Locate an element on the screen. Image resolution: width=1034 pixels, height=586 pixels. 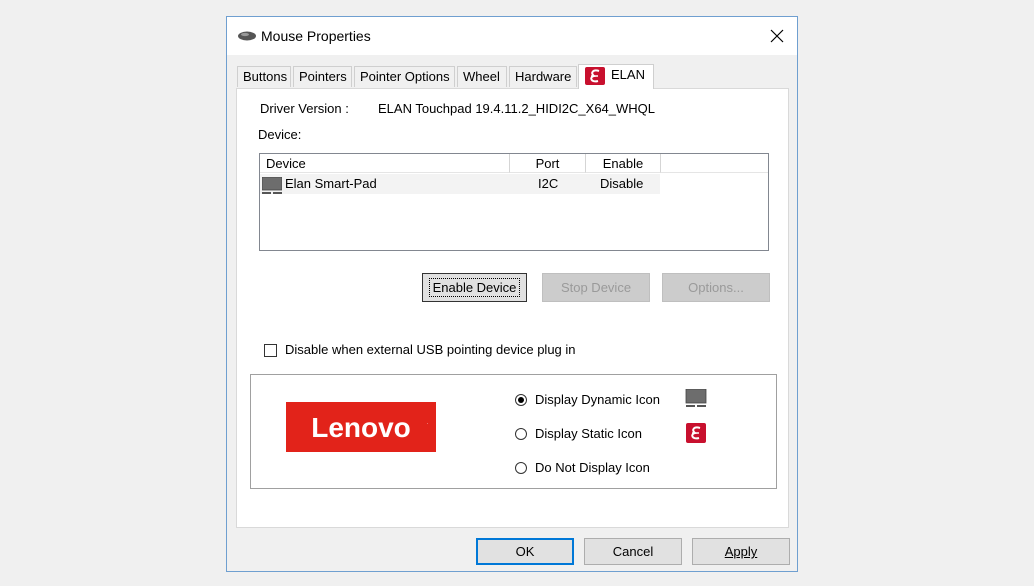
tab-pointers: Pointers is located at coordinates (322, 76).